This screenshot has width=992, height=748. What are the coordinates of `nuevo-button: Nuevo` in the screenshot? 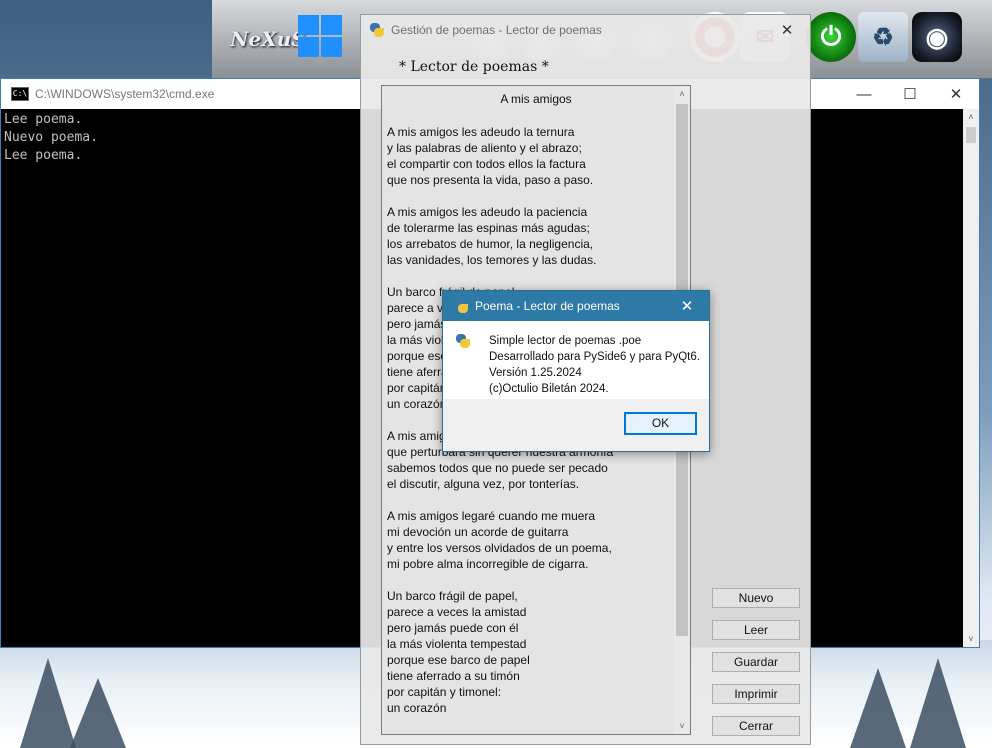 It's located at (756, 598).